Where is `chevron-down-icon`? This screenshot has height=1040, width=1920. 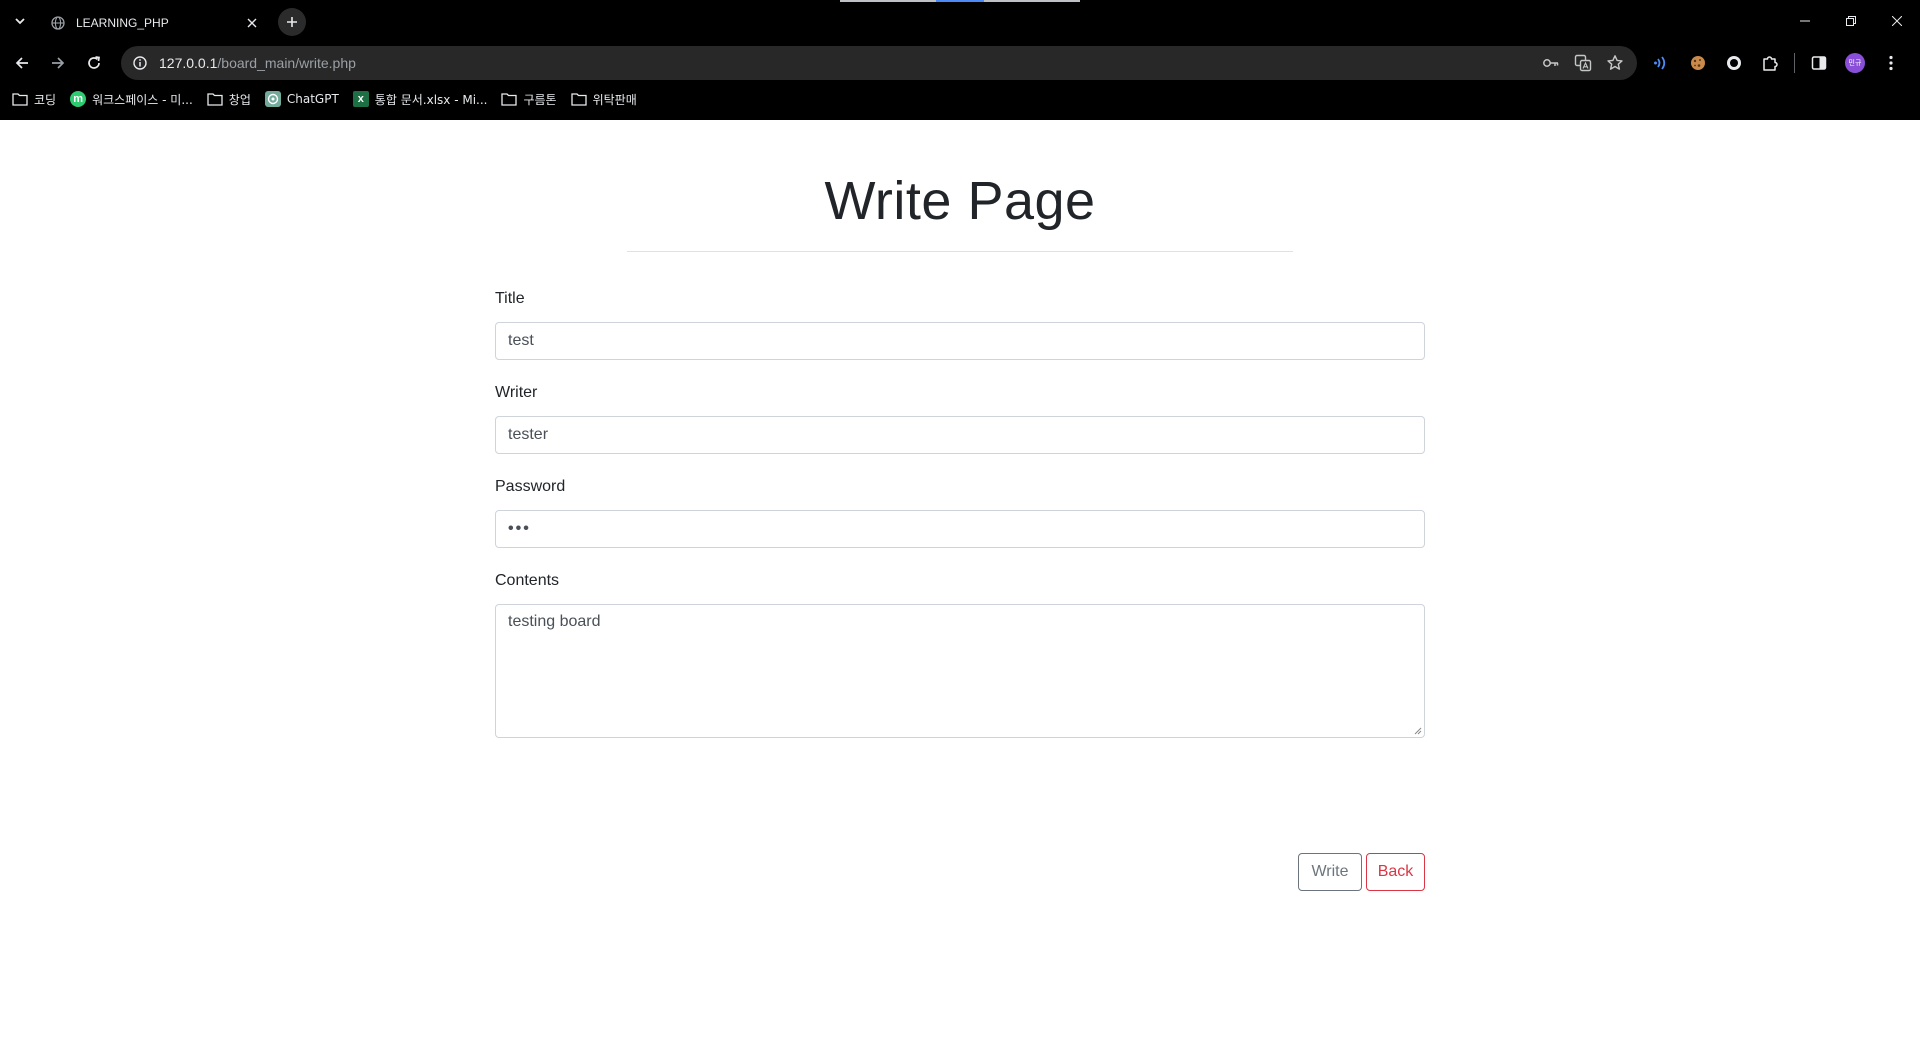 chevron-down-icon is located at coordinates (20, 21).